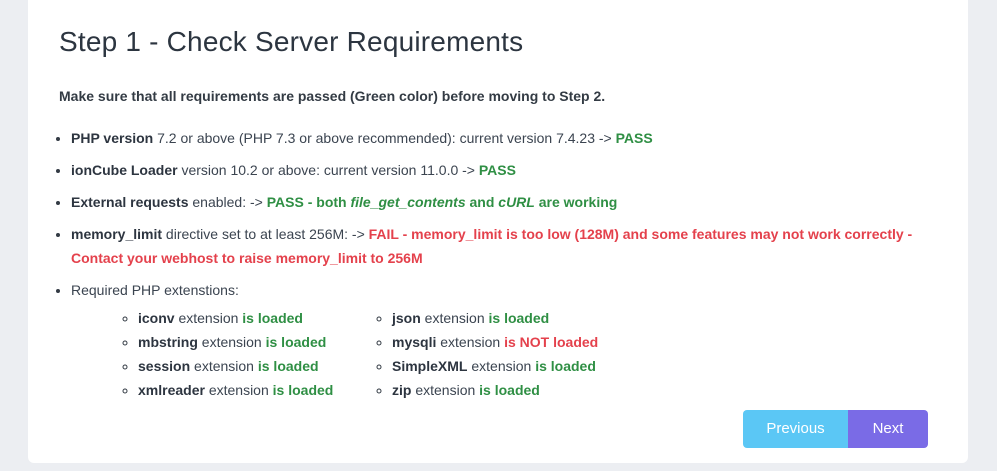 The height and width of the screenshot is (471, 997). I want to click on requirement-detail: directive set to at least 256M: ->, so click(265, 234).